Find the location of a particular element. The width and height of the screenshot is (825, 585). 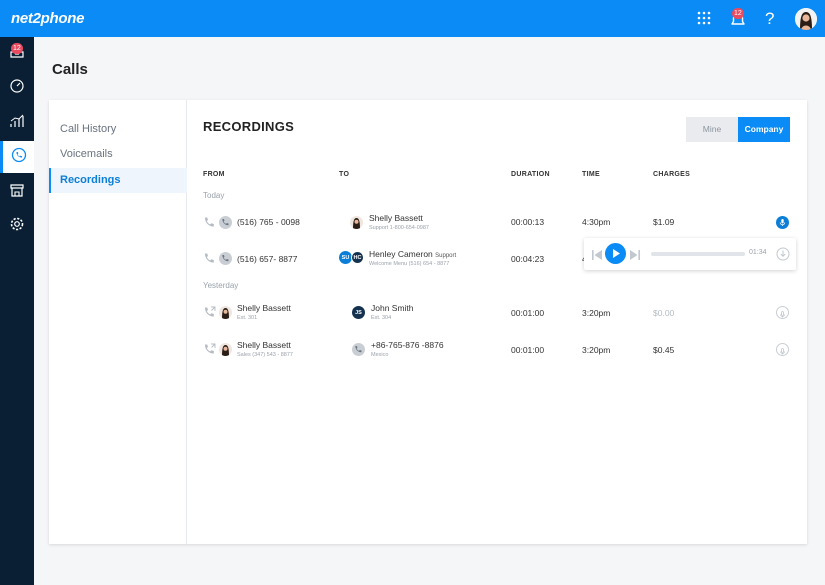

playback-time: 01:34 is located at coordinates (758, 252).